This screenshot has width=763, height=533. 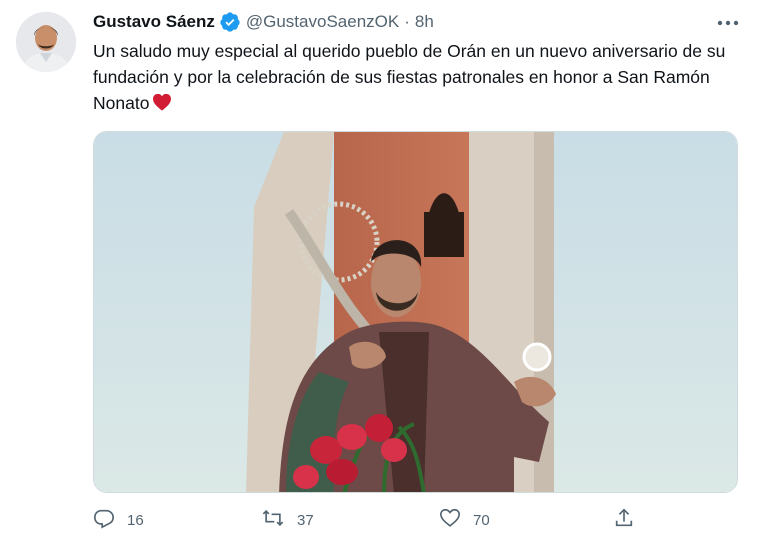 I want to click on avatar, so click(x=46, y=42).